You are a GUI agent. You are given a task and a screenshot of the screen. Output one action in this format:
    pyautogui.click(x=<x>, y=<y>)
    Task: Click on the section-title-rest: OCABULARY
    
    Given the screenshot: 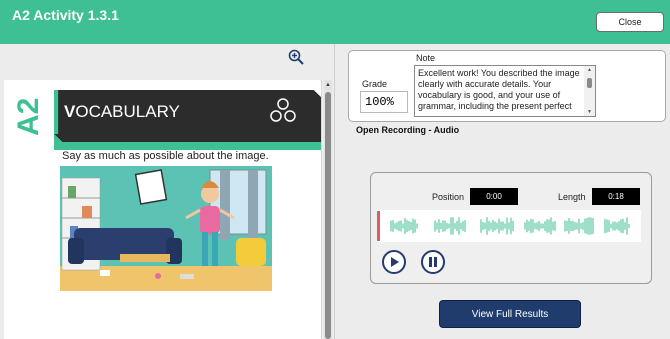 What is the action you would take?
    pyautogui.click(x=127, y=111)
    